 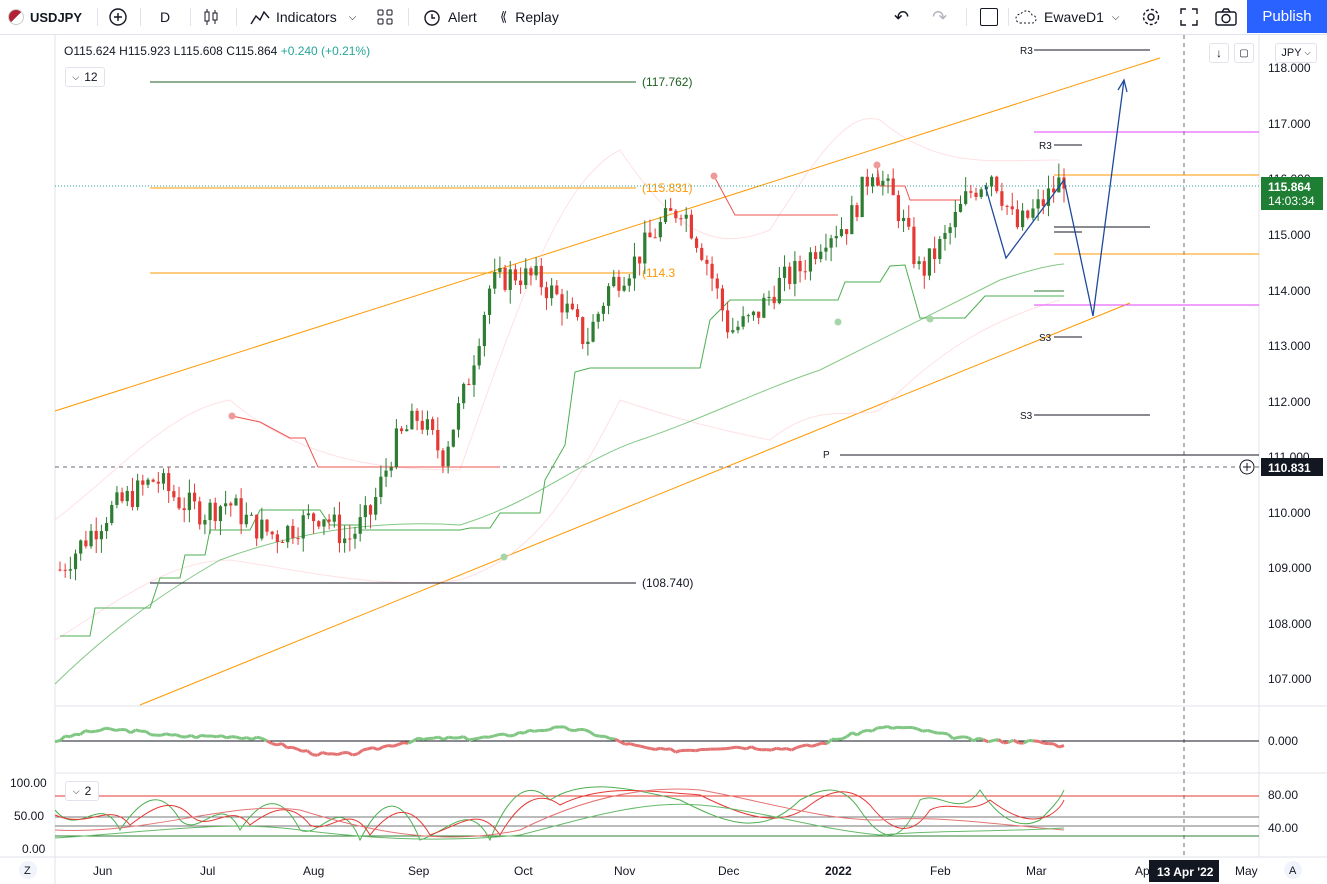 What do you see at coordinates (306, 17) in the screenshot?
I see `indicators-label: Indicators` at bounding box center [306, 17].